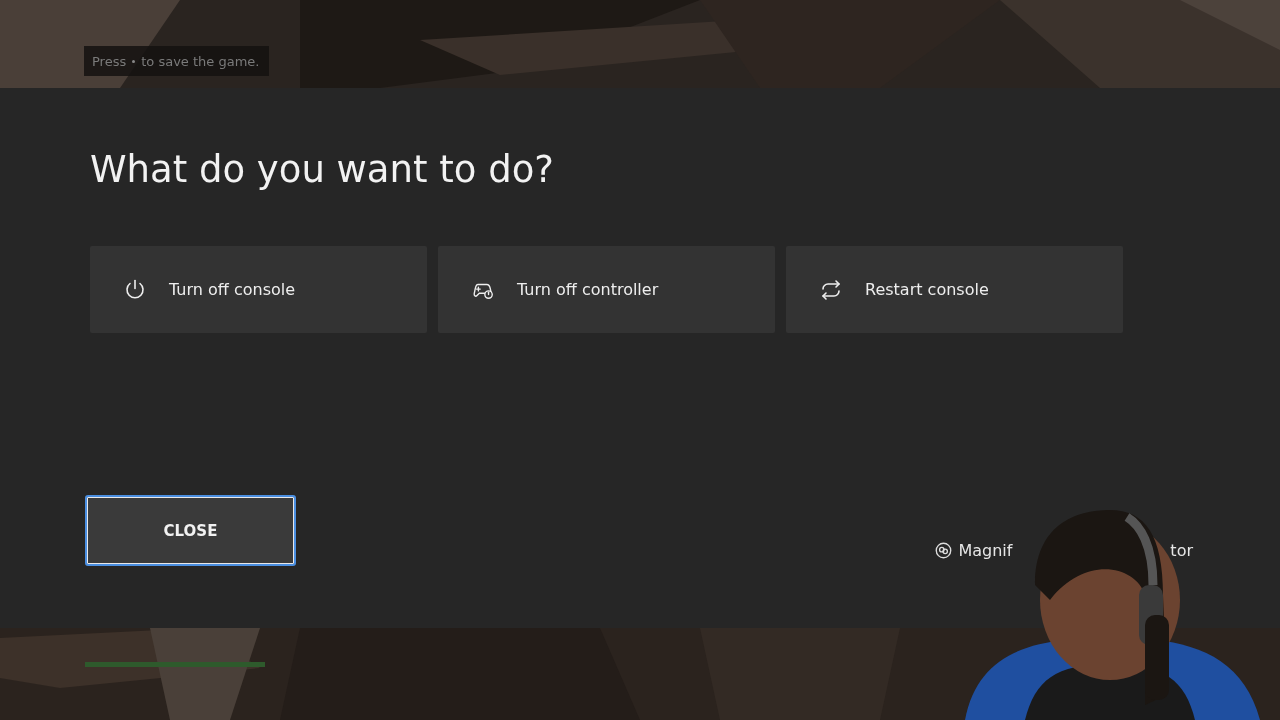 The height and width of the screenshot is (720, 1280). Describe the element at coordinates (606, 289) in the screenshot. I see `option-tile: Turn off controller` at that location.